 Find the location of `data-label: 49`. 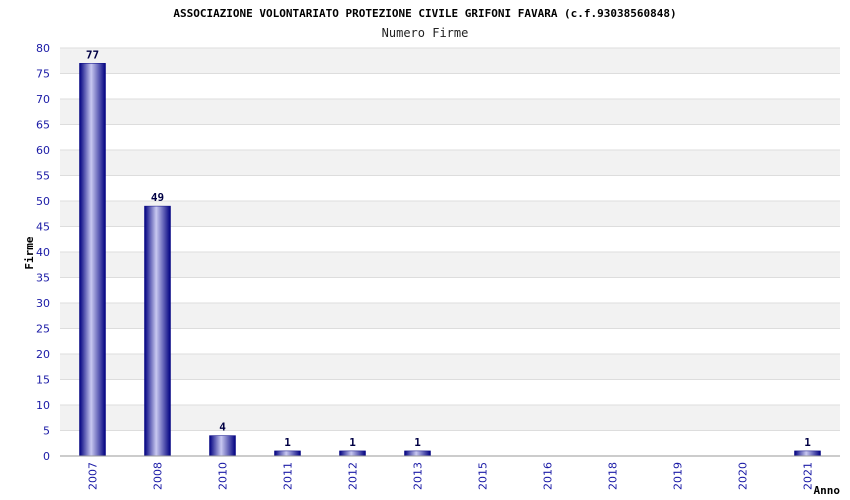

data-label: 49 is located at coordinates (157, 197).